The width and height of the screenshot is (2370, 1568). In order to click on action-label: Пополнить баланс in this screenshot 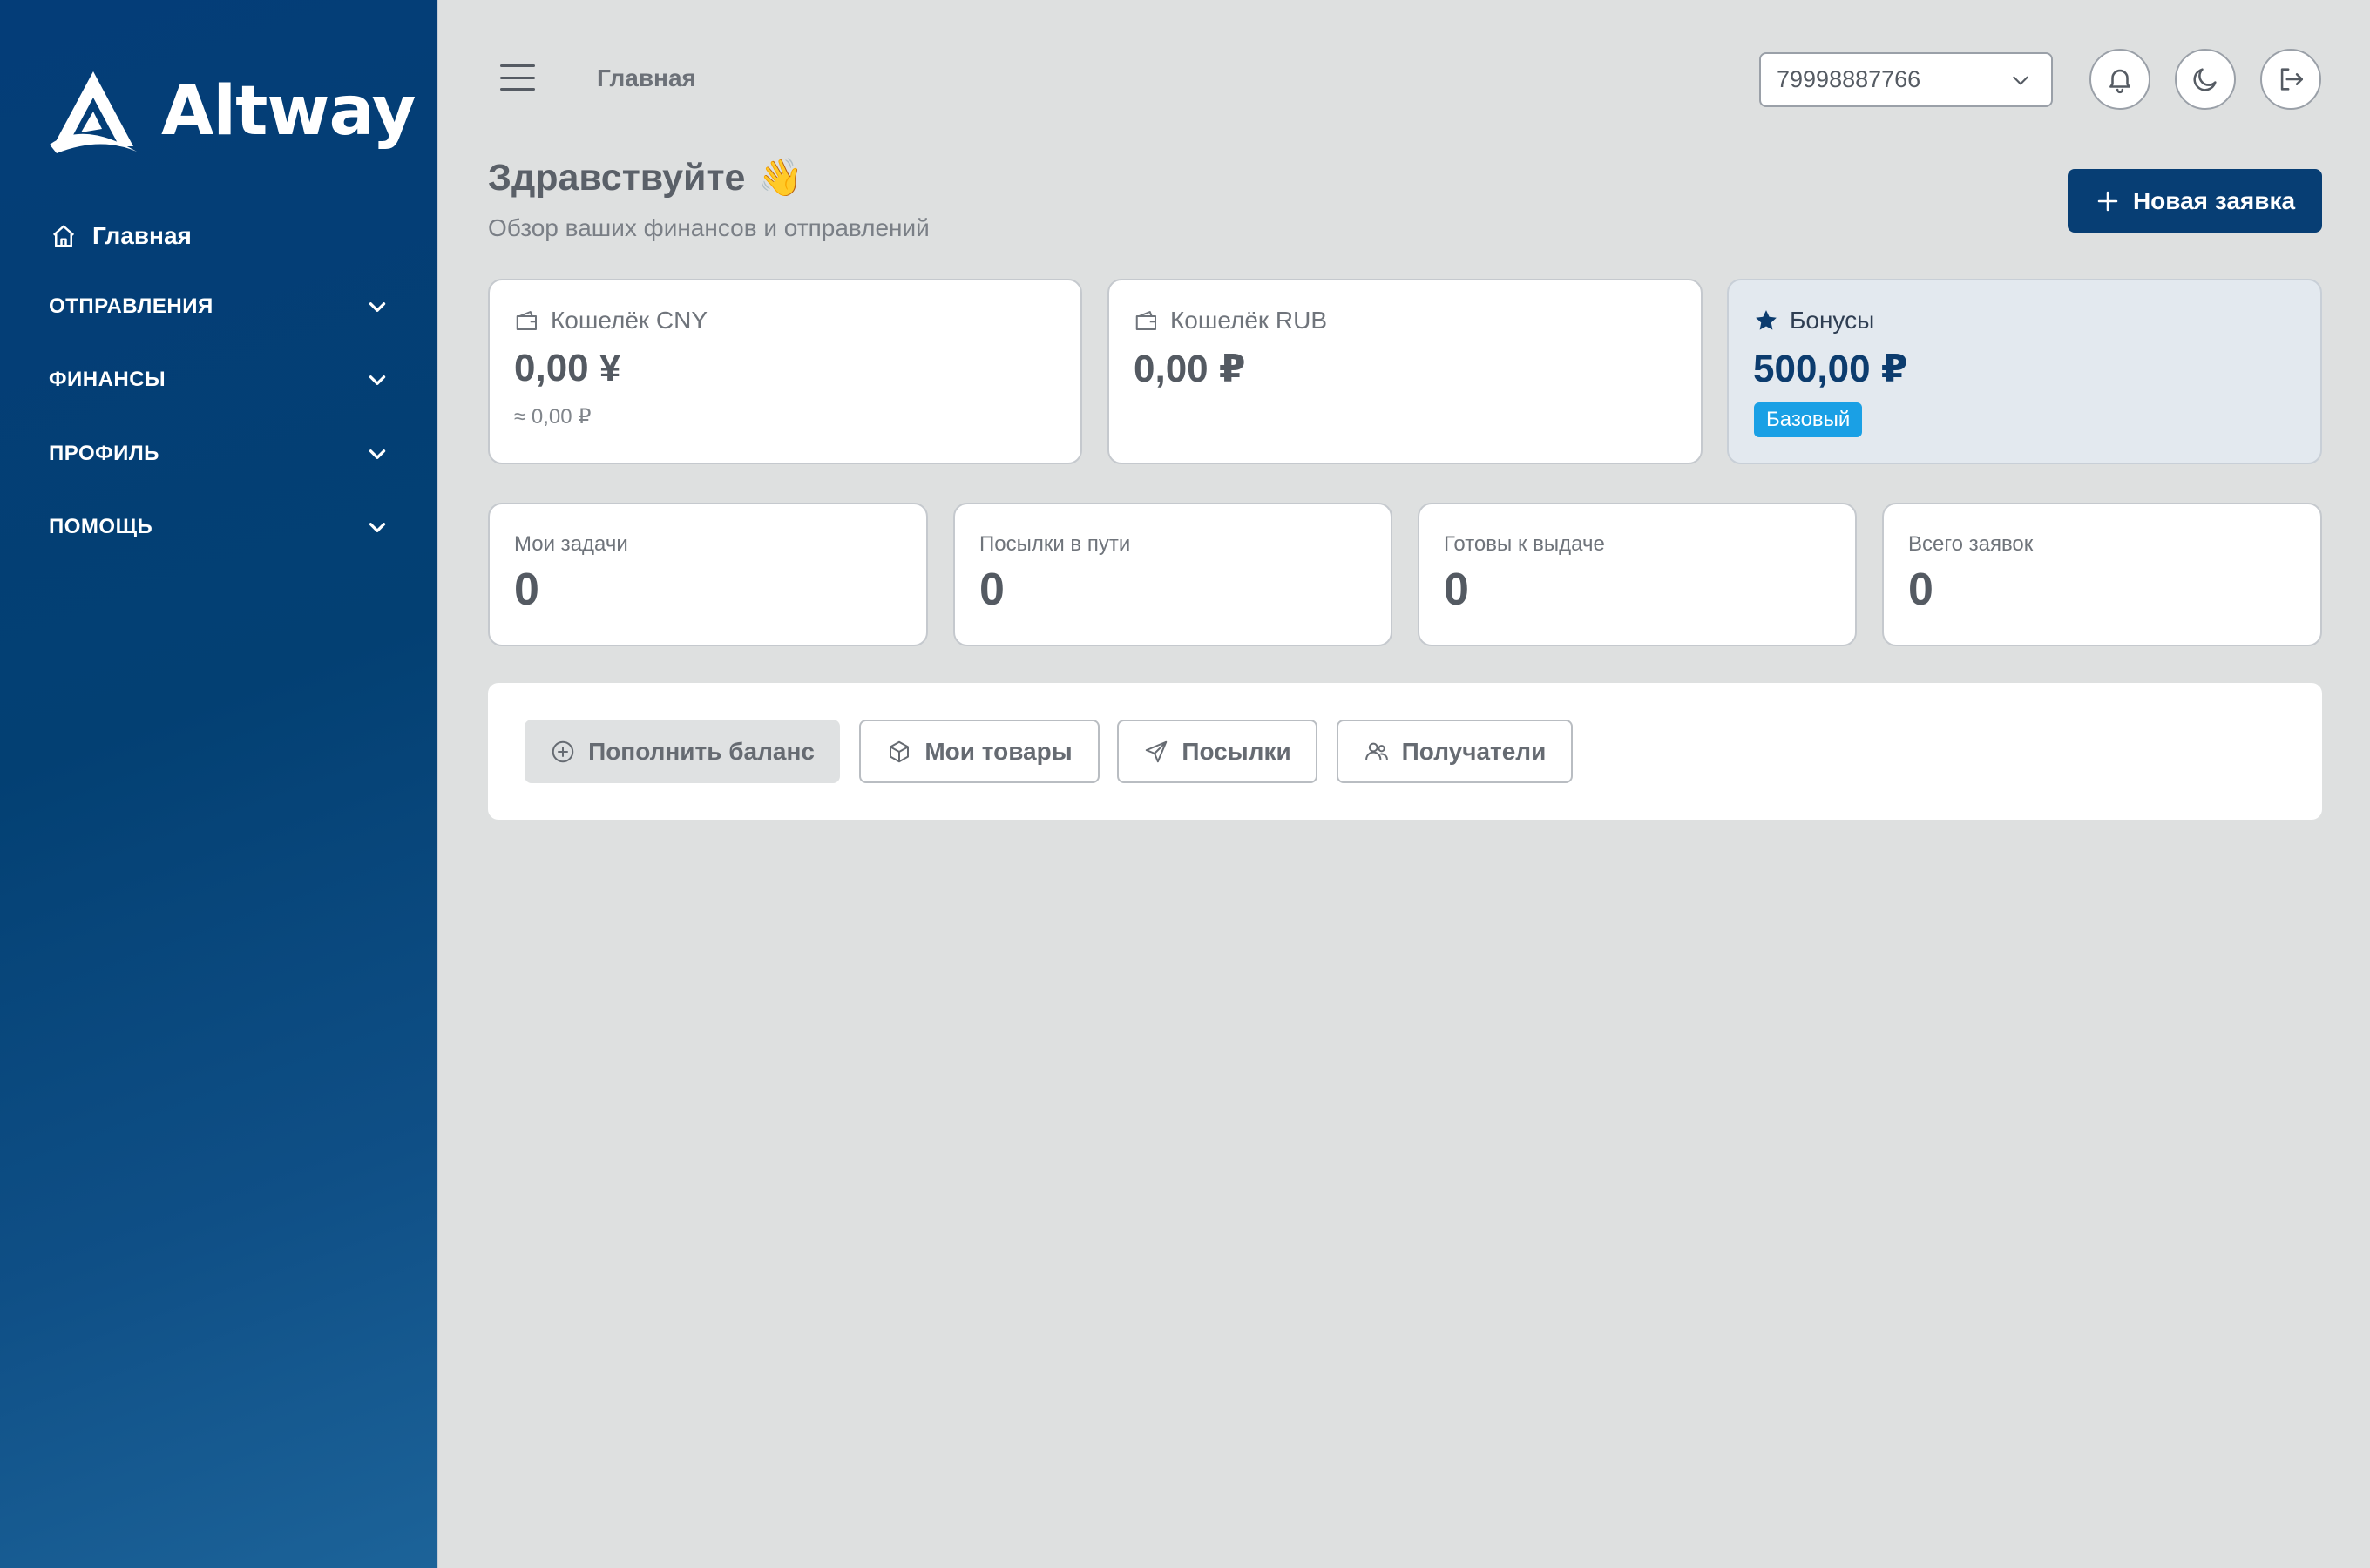, I will do `click(701, 751)`.